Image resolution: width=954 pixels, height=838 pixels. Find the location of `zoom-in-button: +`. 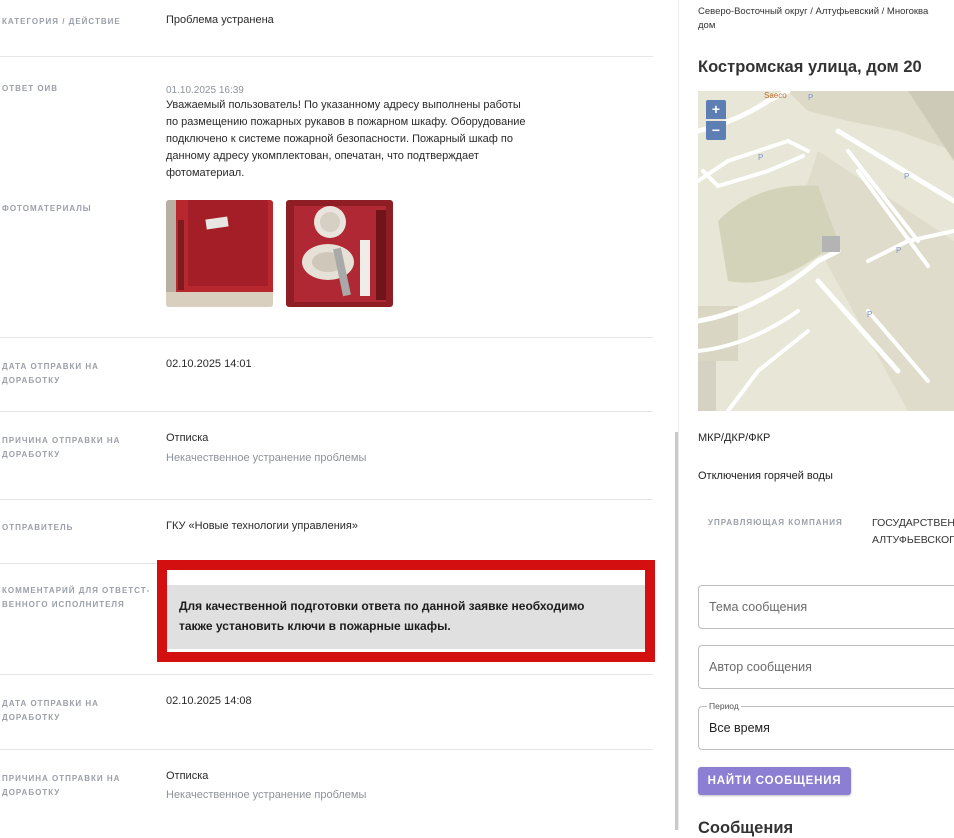

zoom-in-button: + is located at coordinates (716, 109).